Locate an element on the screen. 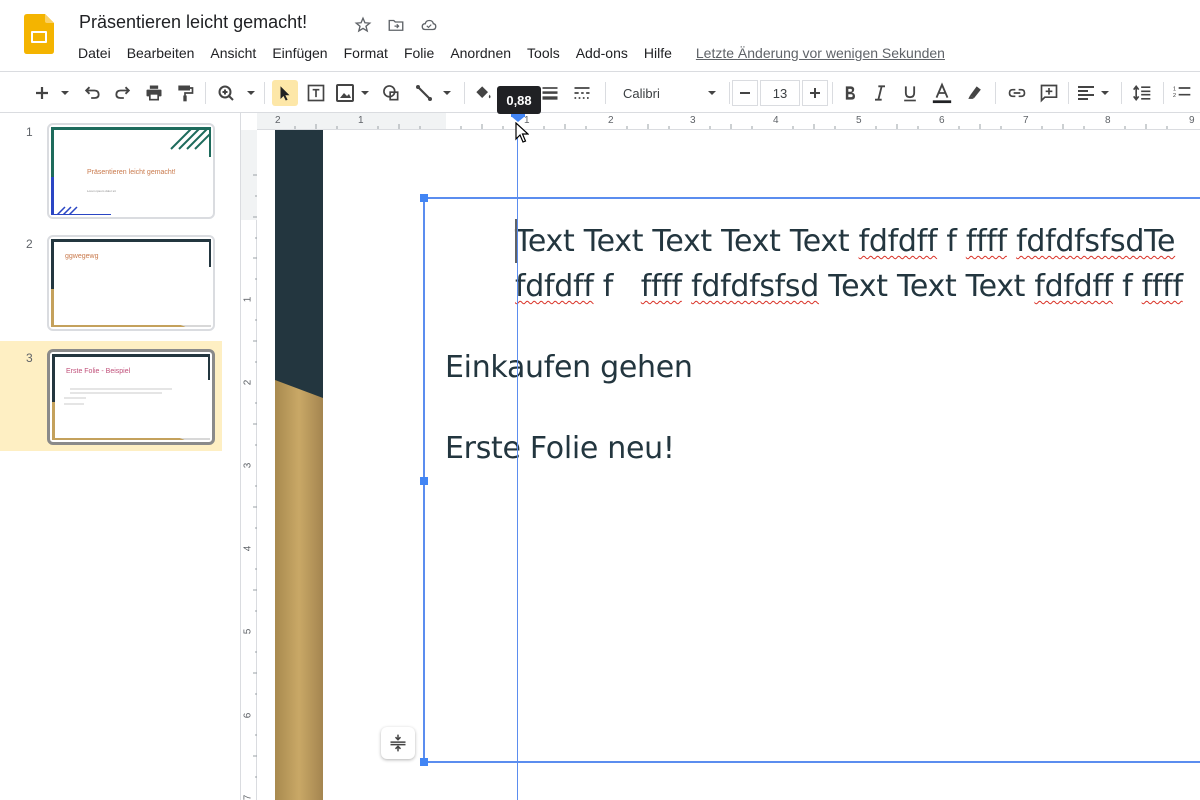 The image size is (1200, 800). slide-title: Erste Folie - Beispiel is located at coordinates (98, 371).